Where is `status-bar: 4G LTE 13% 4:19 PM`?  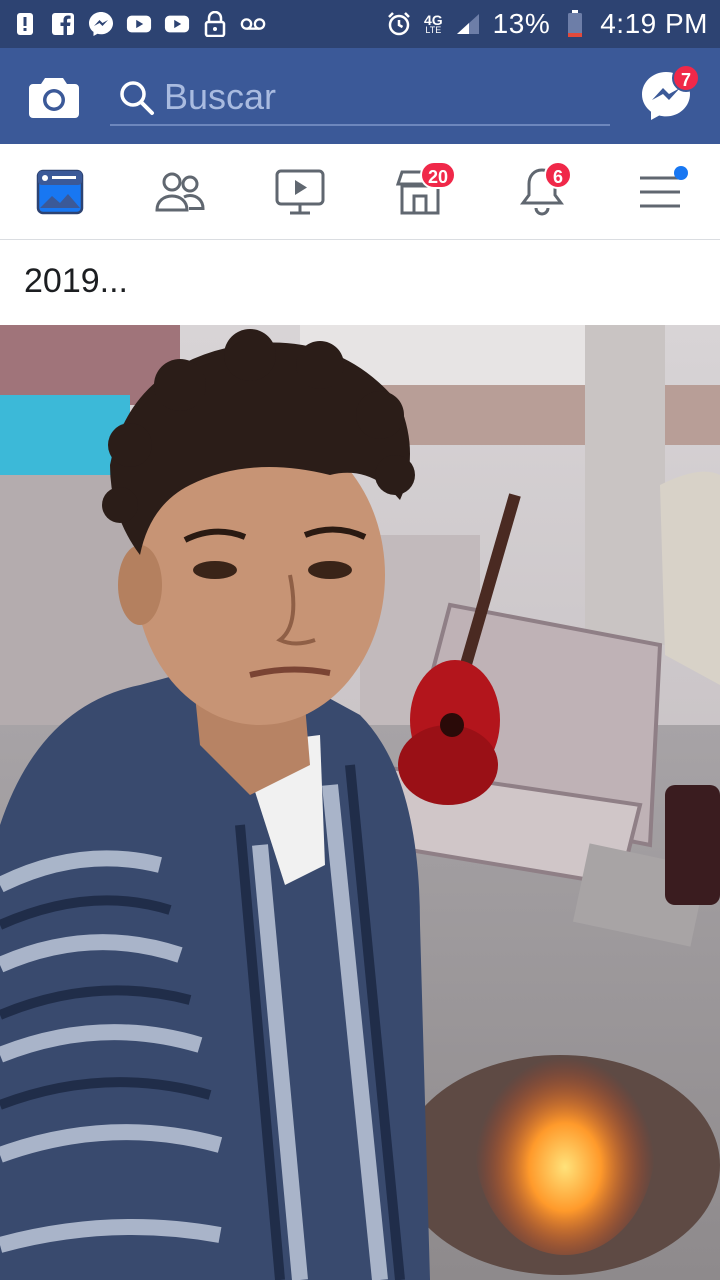
status-bar: 4G LTE 13% 4:19 PM is located at coordinates (360, 24).